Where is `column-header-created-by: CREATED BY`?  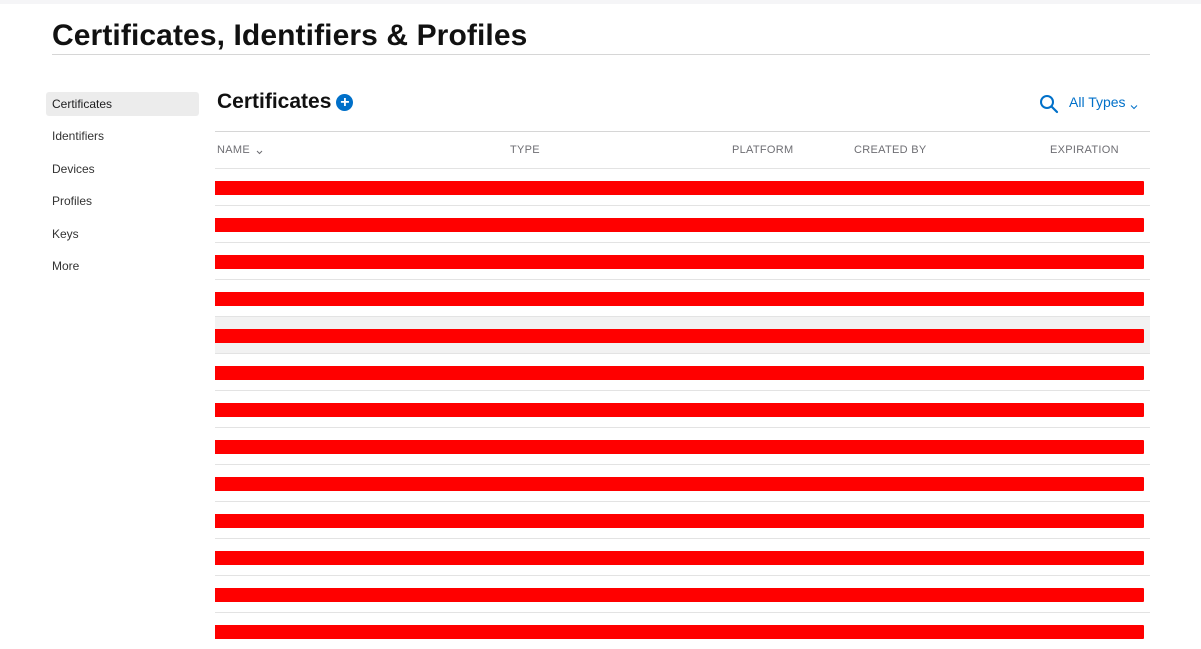
column-header-created-by: CREATED BY is located at coordinates (890, 150).